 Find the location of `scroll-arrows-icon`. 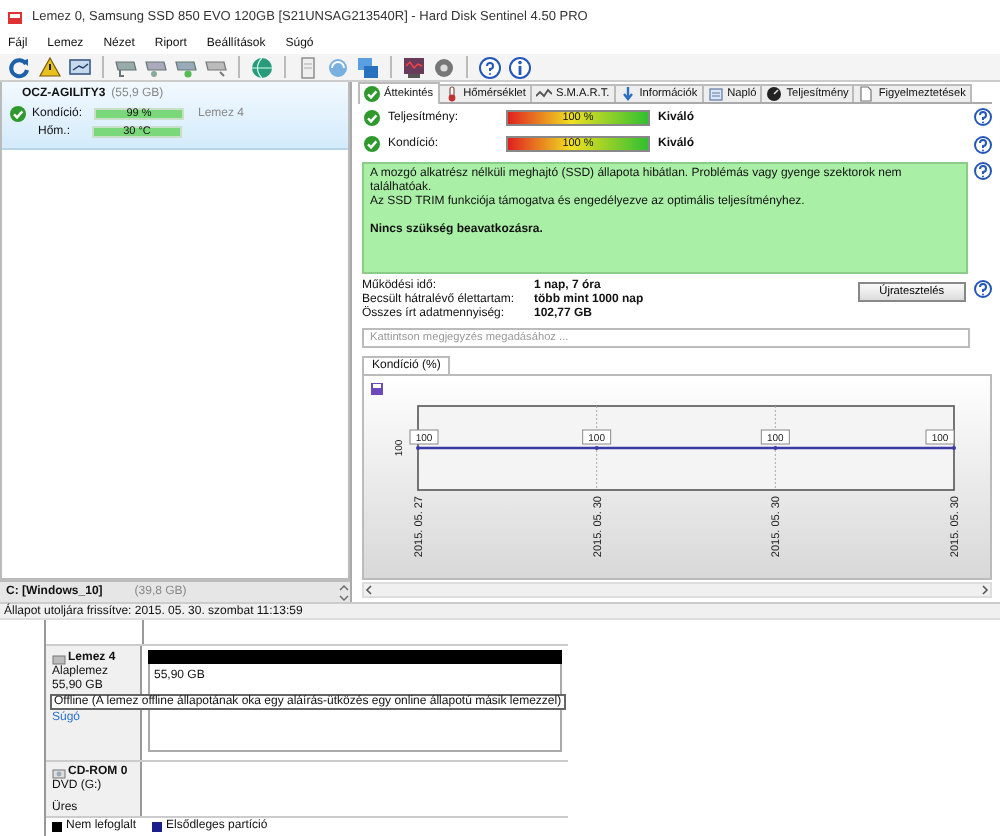

scroll-arrows-icon is located at coordinates (344, 592).